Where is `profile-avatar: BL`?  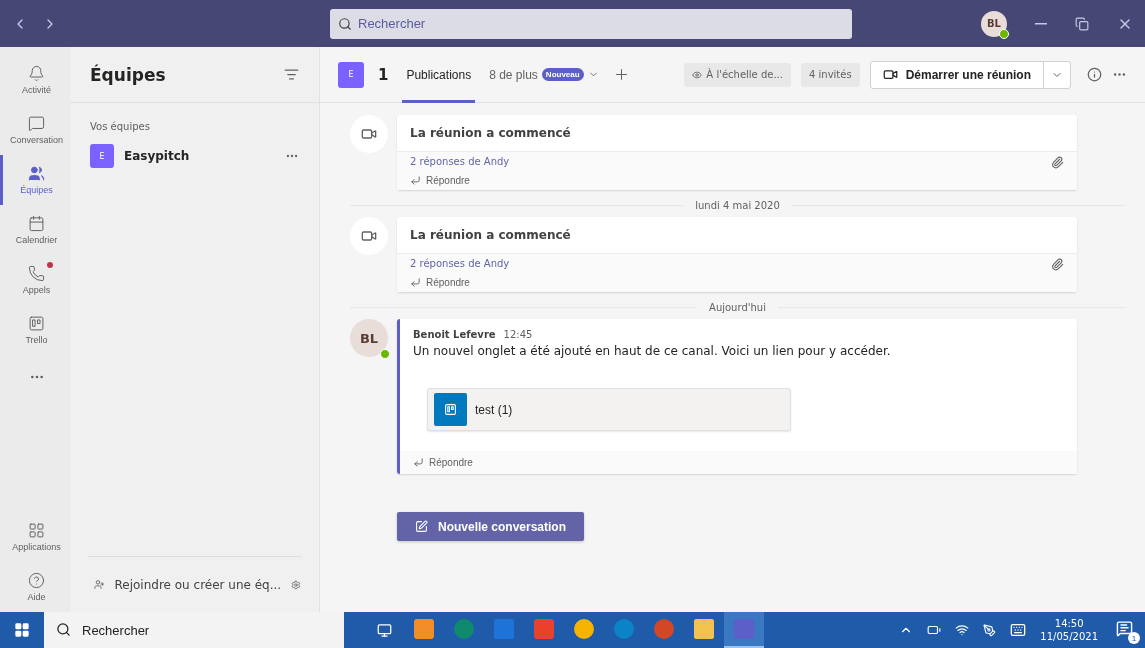
profile-avatar: BL is located at coordinates (994, 23).